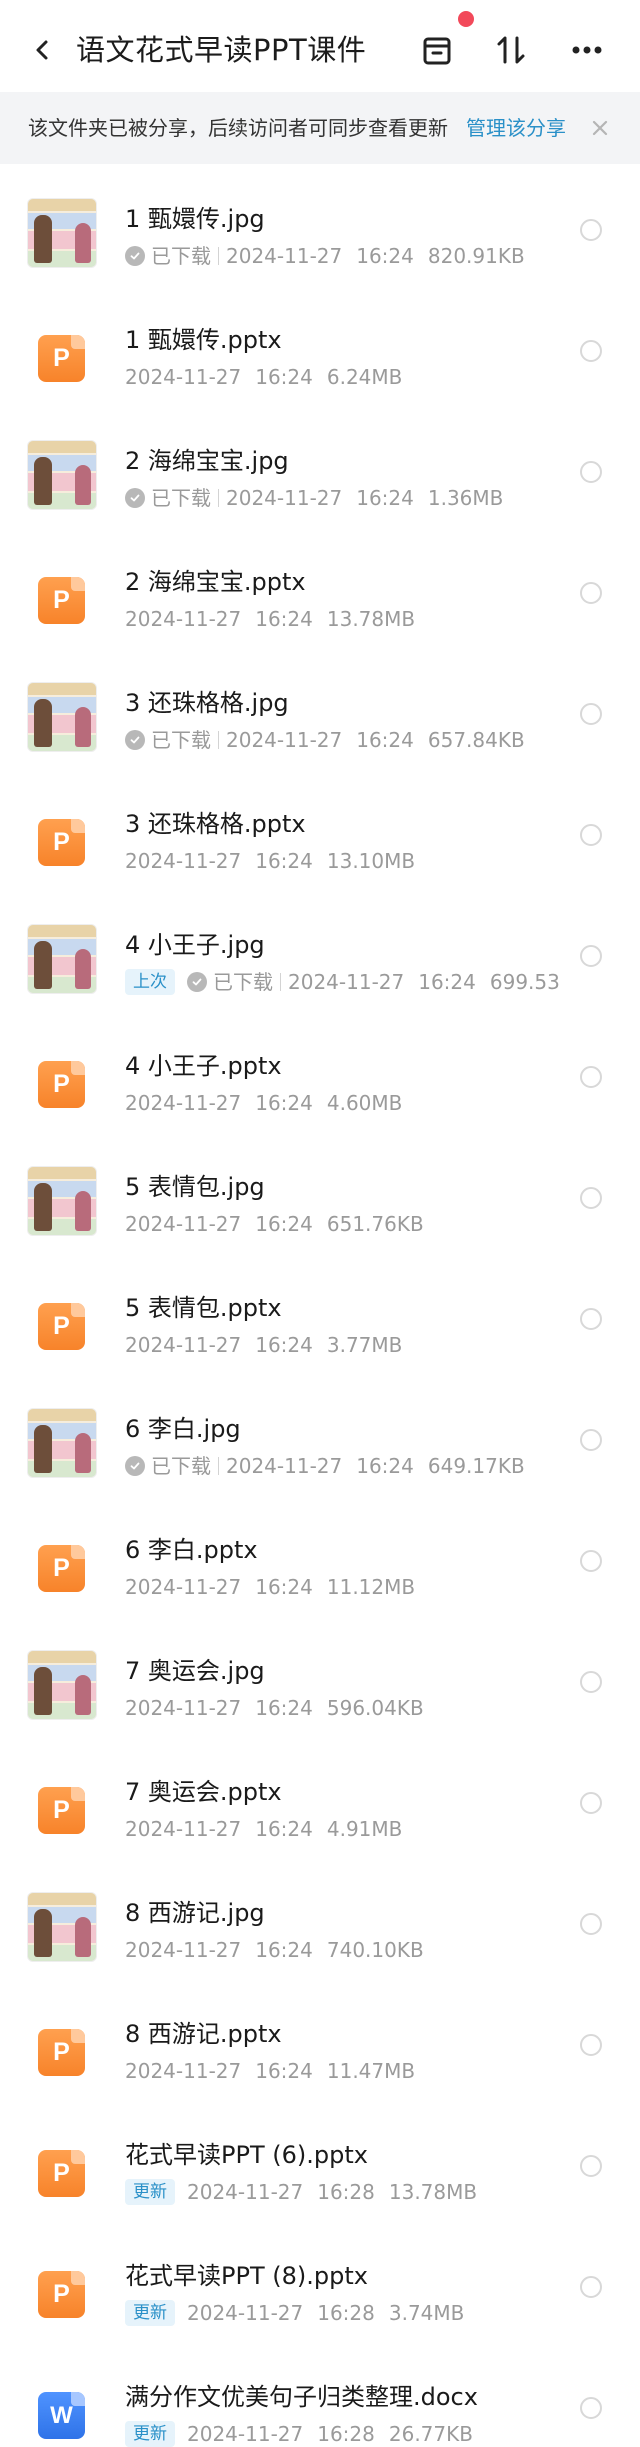 The image size is (640, 2447). I want to click on file-size: 26.77KB, so click(430, 2434).